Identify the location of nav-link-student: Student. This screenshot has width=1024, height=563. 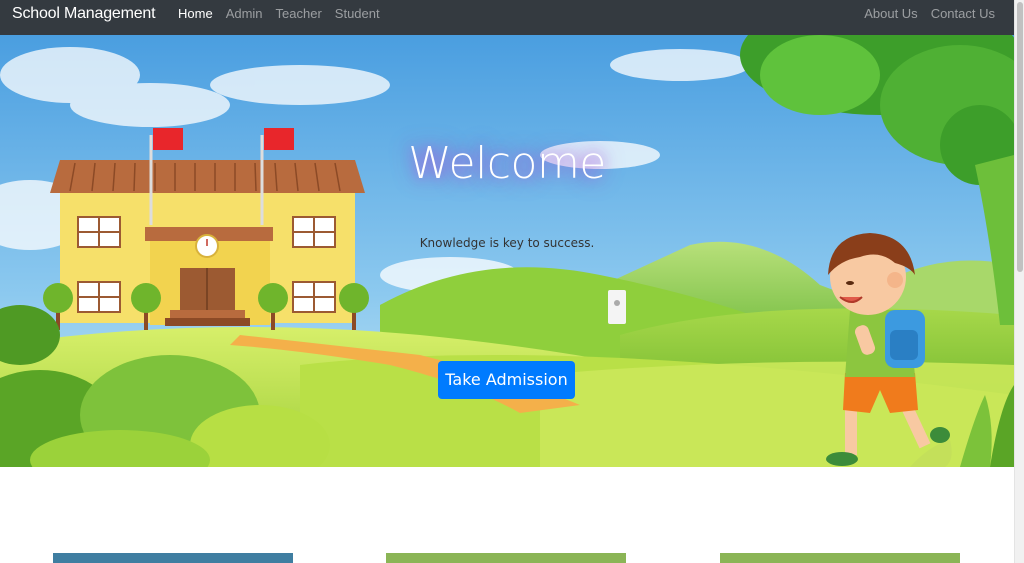
(357, 14).